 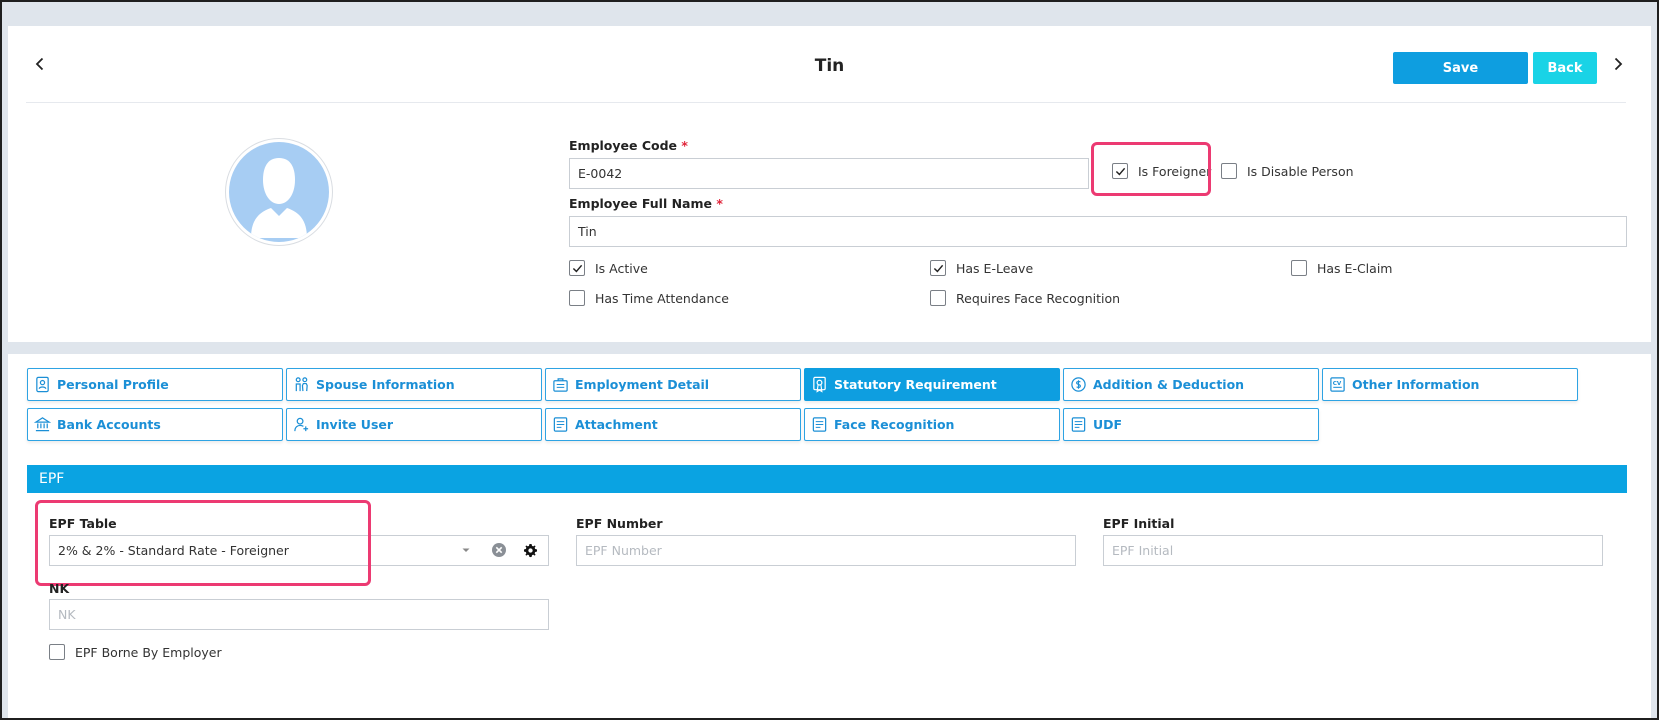 I want to click on requires-face-recognition-checkbox: Requires Face Recognition, so click(x=1025, y=298).